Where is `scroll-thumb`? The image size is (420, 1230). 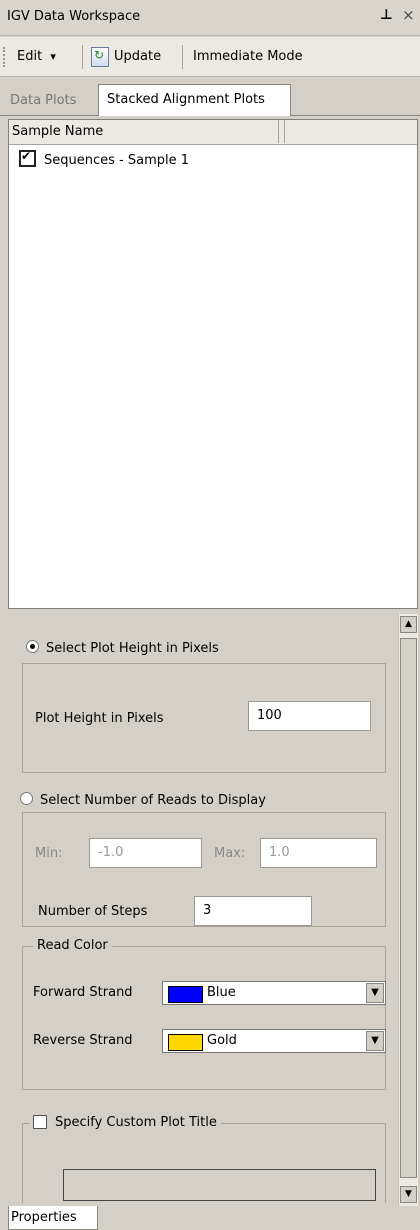 scroll-thumb is located at coordinates (408, 908).